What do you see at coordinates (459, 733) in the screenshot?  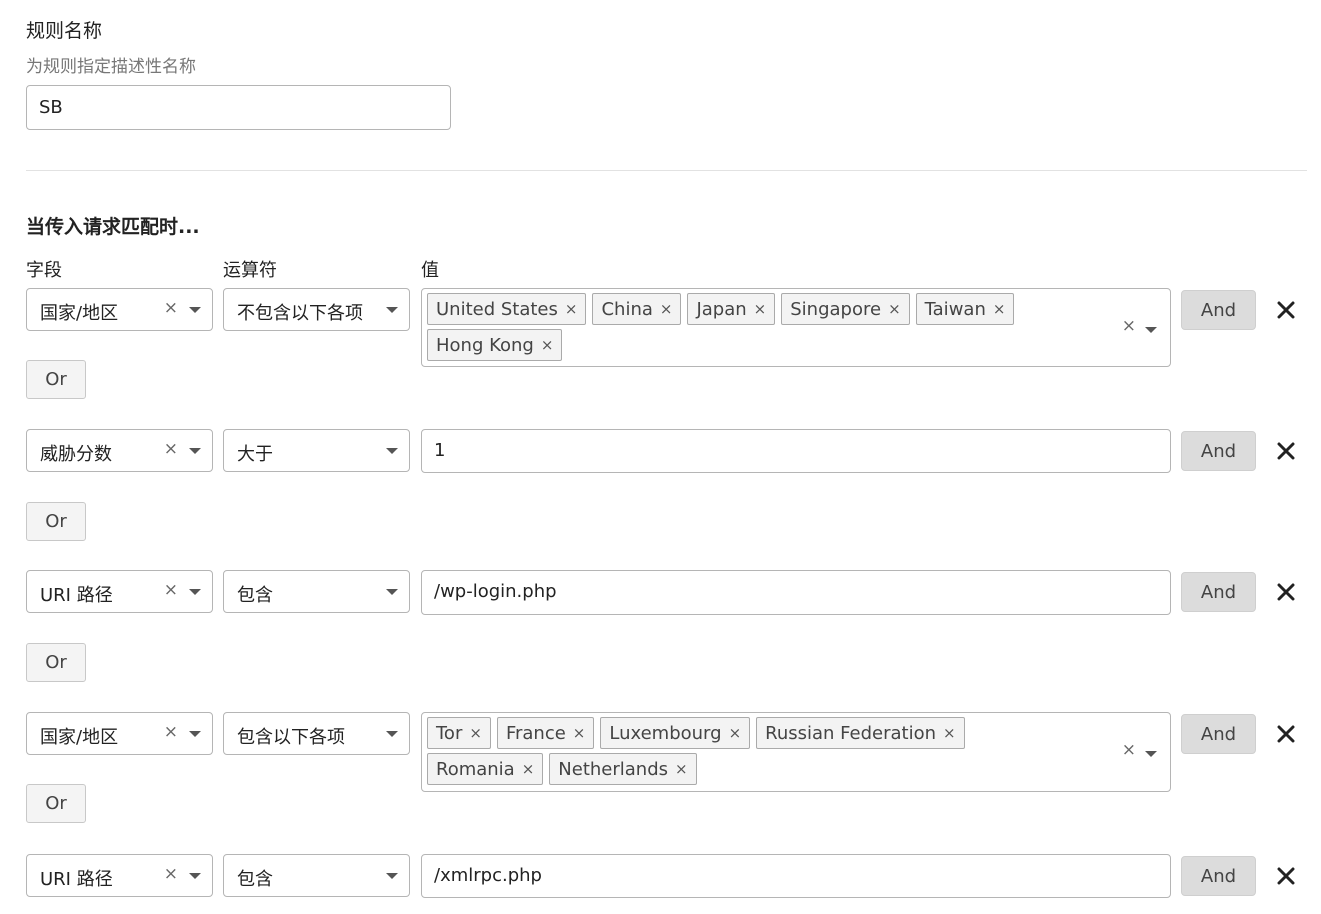 I see `value-tag: Tor ×` at bounding box center [459, 733].